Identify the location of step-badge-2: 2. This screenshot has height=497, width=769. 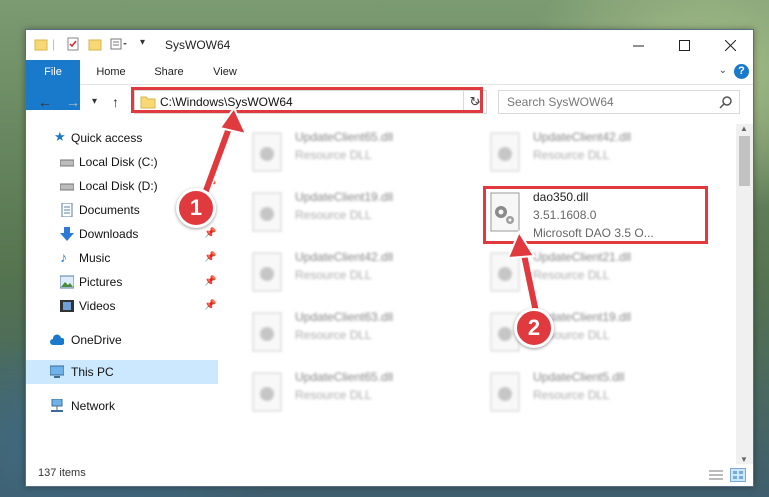
(534, 328).